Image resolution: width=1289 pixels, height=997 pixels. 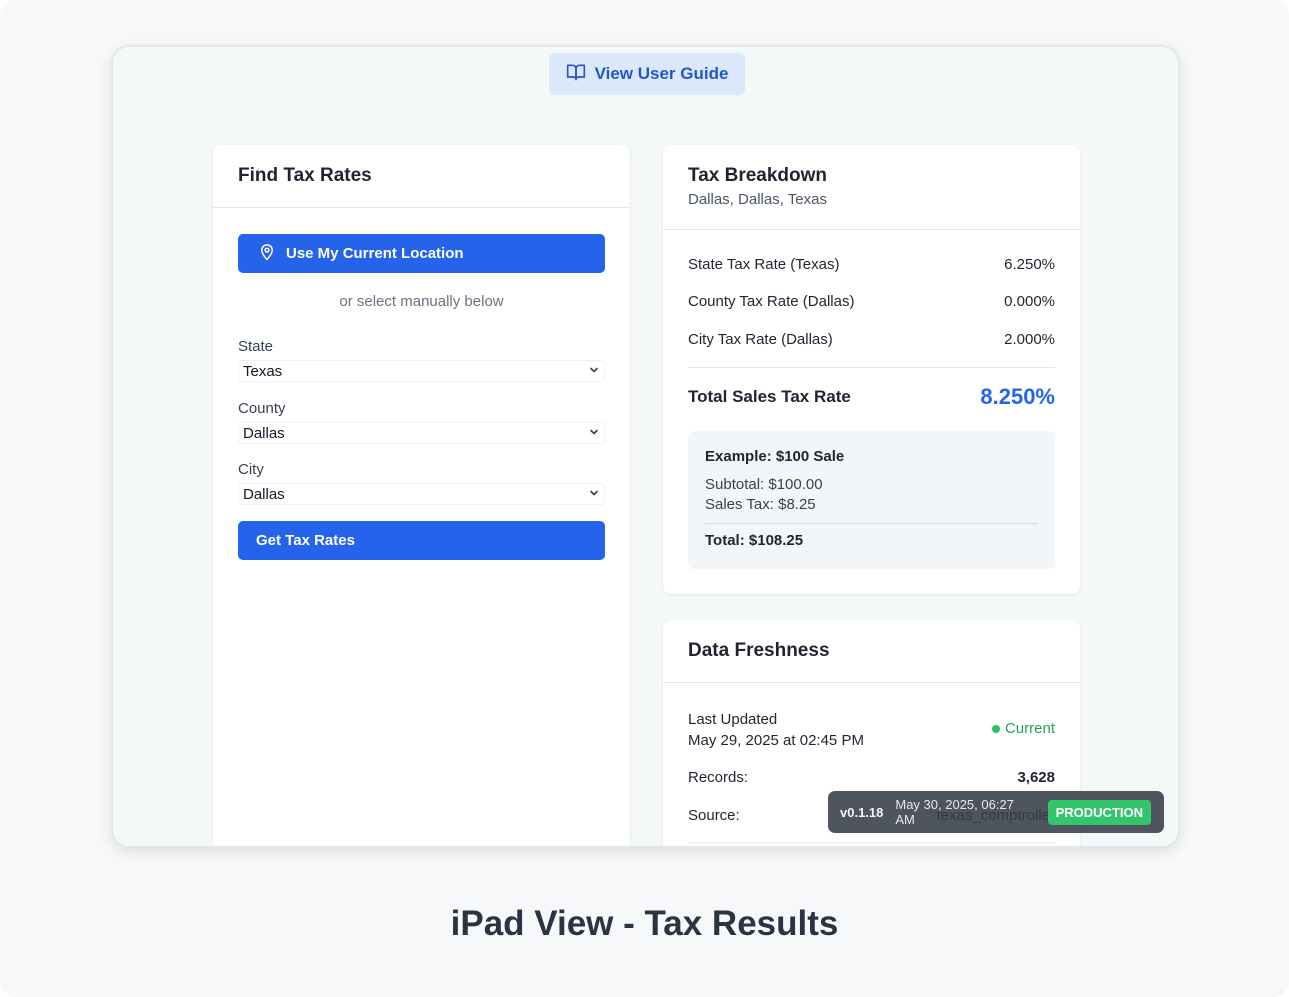 I want to click on environment-badge: PRODUCTION, so click(x=1099, y=812).